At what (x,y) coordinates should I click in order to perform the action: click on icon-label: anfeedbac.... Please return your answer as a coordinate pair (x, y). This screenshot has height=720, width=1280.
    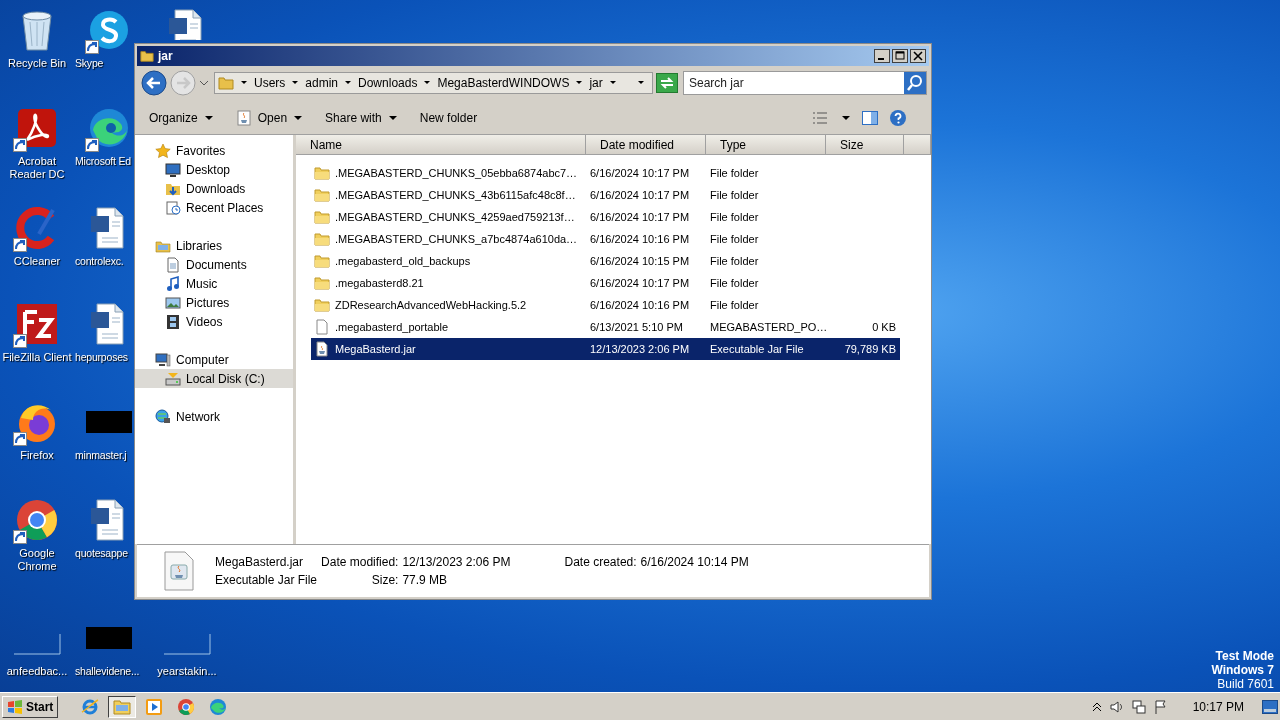
    Looking at the image, I should click on (37, 671).